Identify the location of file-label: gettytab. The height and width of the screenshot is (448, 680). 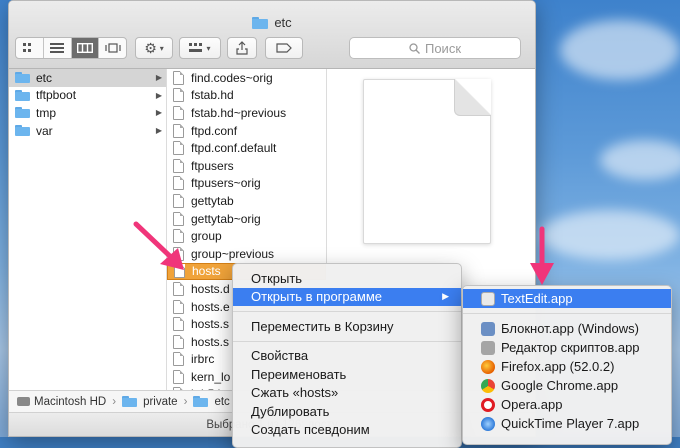
(212, 200).